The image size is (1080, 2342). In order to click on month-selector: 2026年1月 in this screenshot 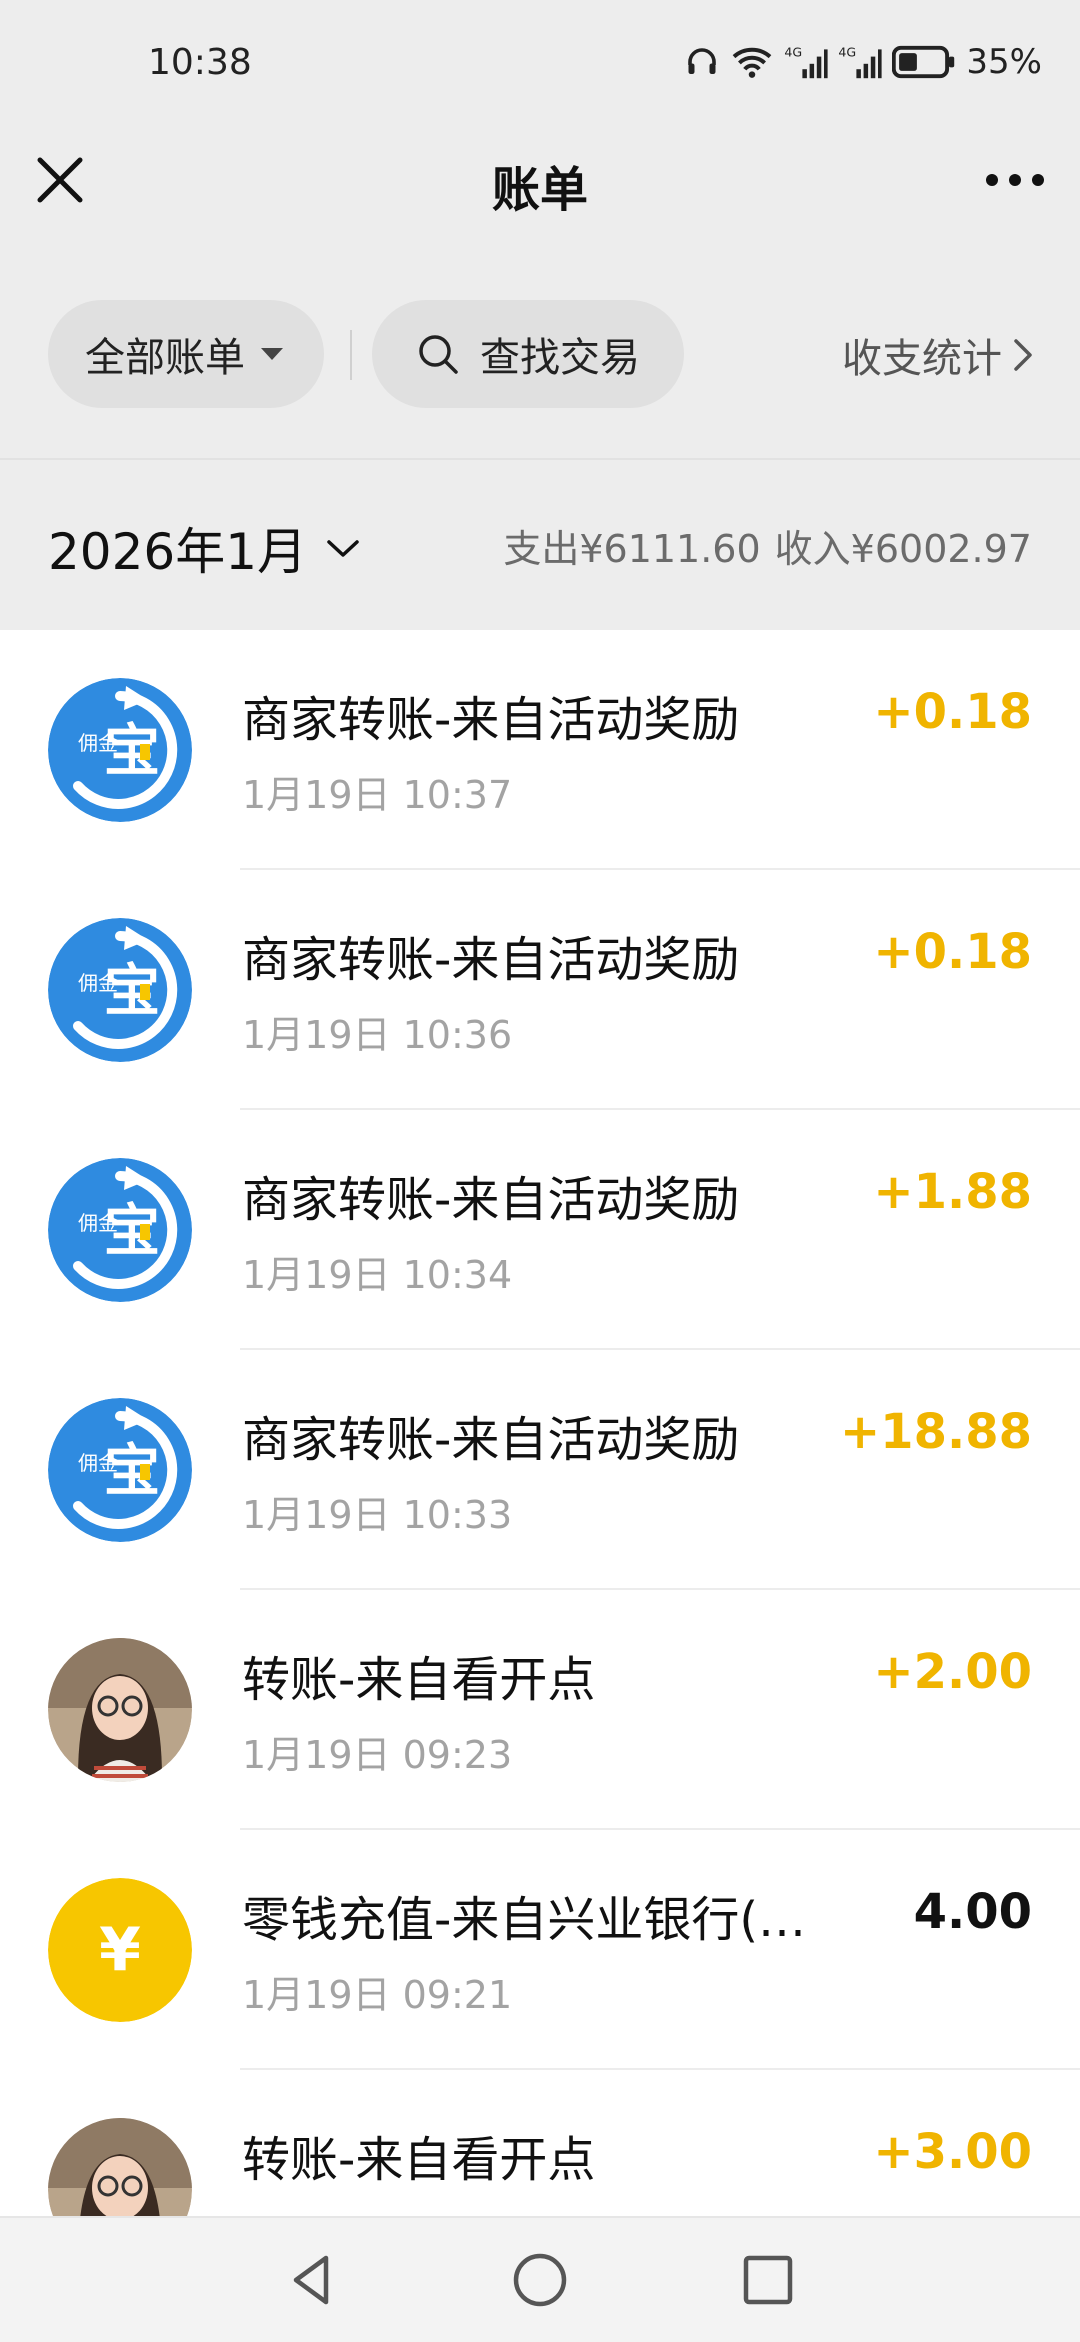, I will do `click(204, 548)`.